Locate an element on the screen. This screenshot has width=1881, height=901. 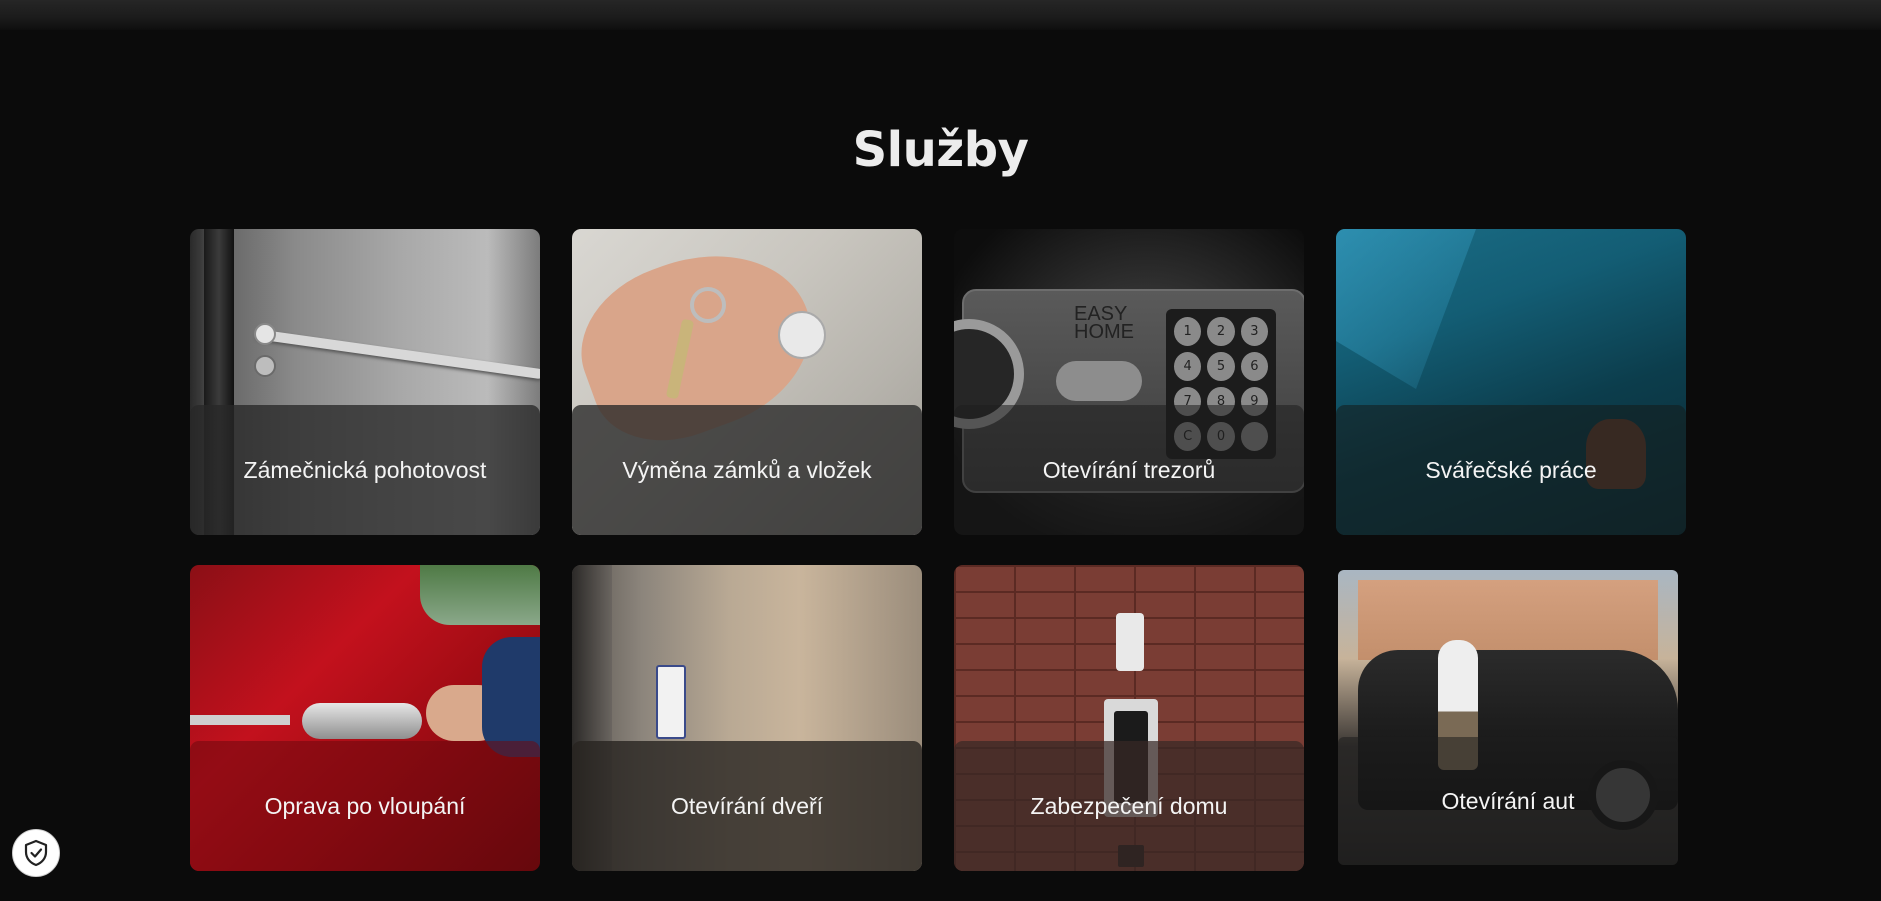
keypad-key: 2 is located at coordinates (1221, 331).